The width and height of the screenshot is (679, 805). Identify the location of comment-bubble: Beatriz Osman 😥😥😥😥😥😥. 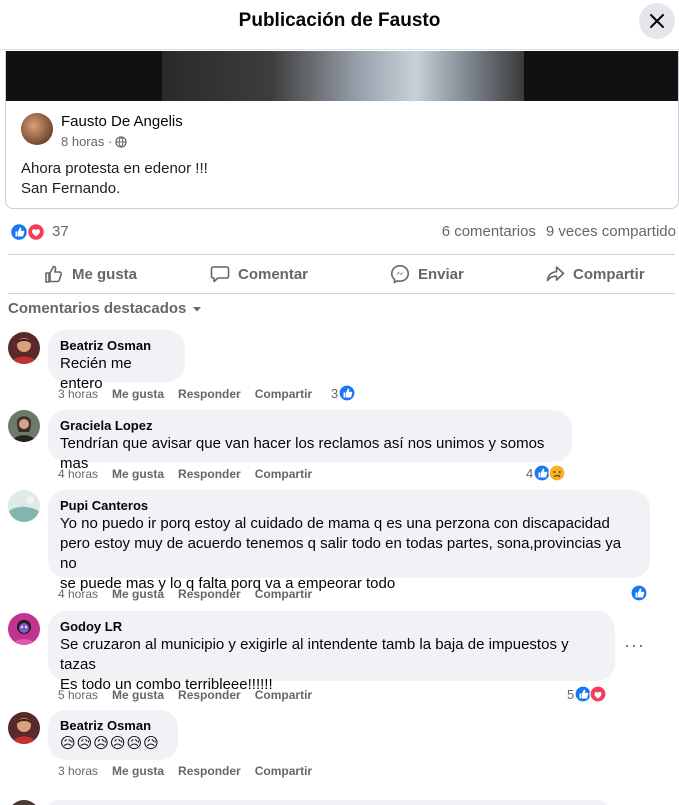
(113, 735).